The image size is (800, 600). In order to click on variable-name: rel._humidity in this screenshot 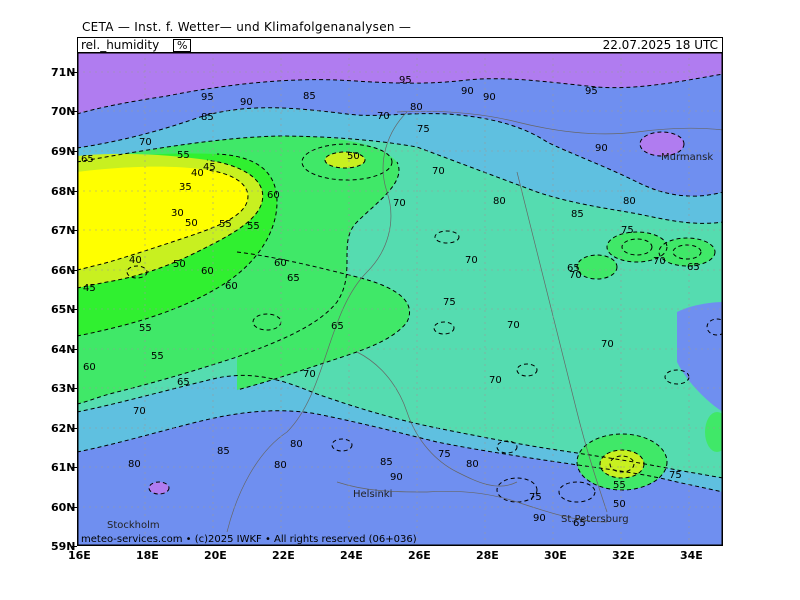, I will do `click(120, 45)`.